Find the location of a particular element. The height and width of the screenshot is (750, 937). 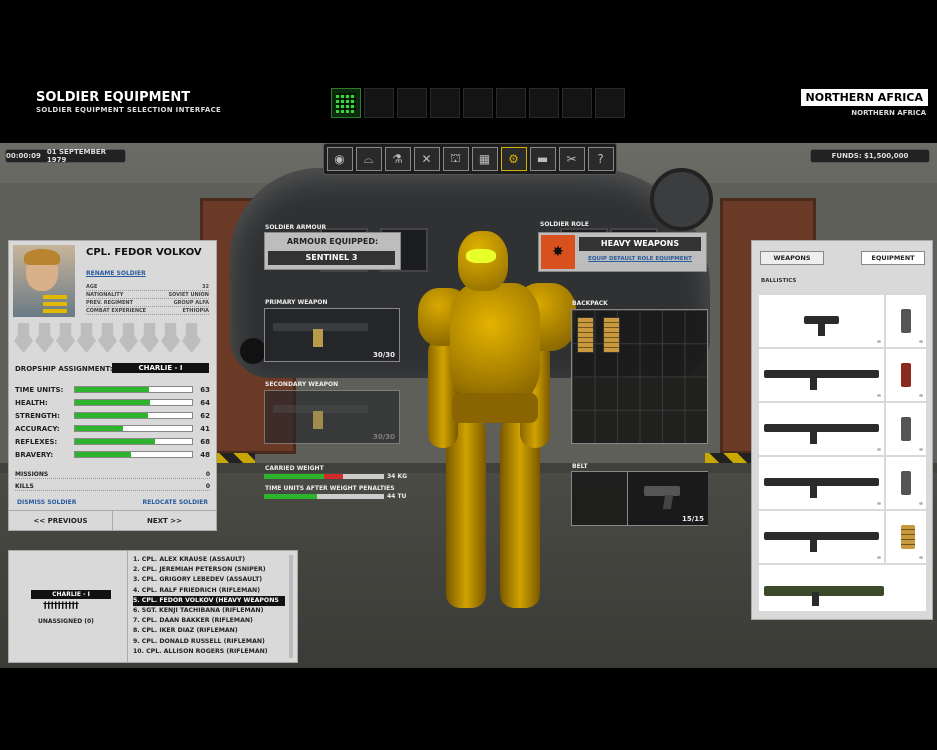

tu-penalty-fill is located at coordinates (290, 496).